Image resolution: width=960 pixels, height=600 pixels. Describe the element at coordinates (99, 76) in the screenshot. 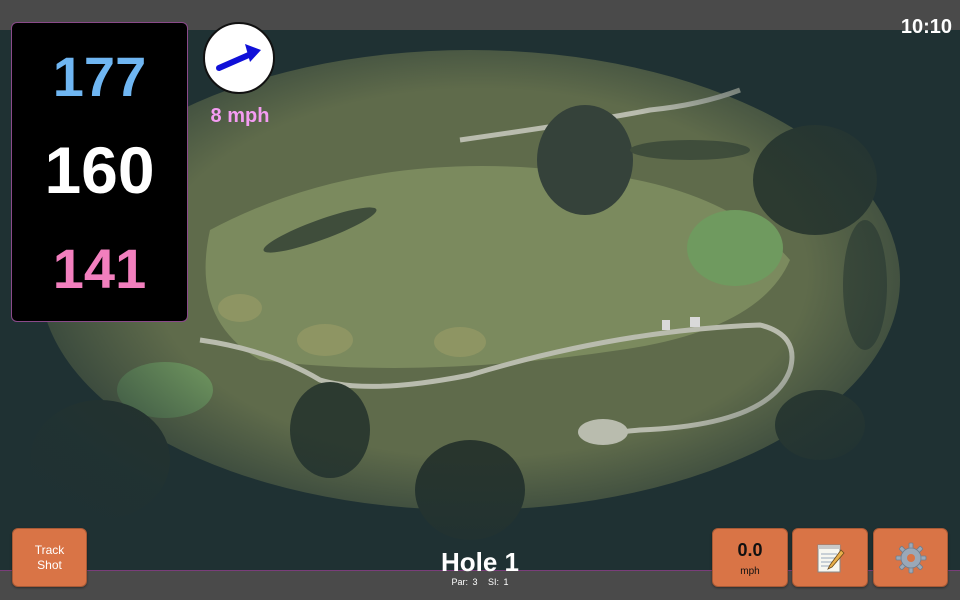

I see `back-distance: 177` at that location.